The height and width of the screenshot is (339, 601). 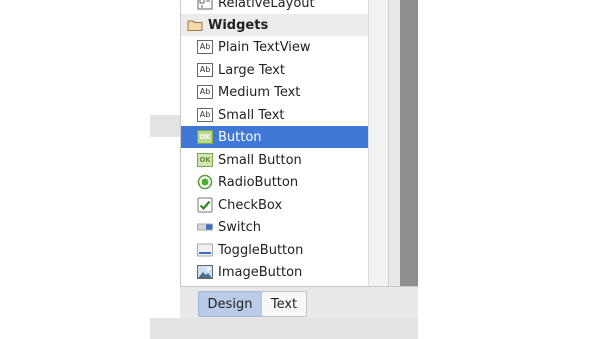 What do you see at coordinates (258, 182) in the screenshot?
I see `palette-item-label: RadioButton` at bounding box center [258, 182].